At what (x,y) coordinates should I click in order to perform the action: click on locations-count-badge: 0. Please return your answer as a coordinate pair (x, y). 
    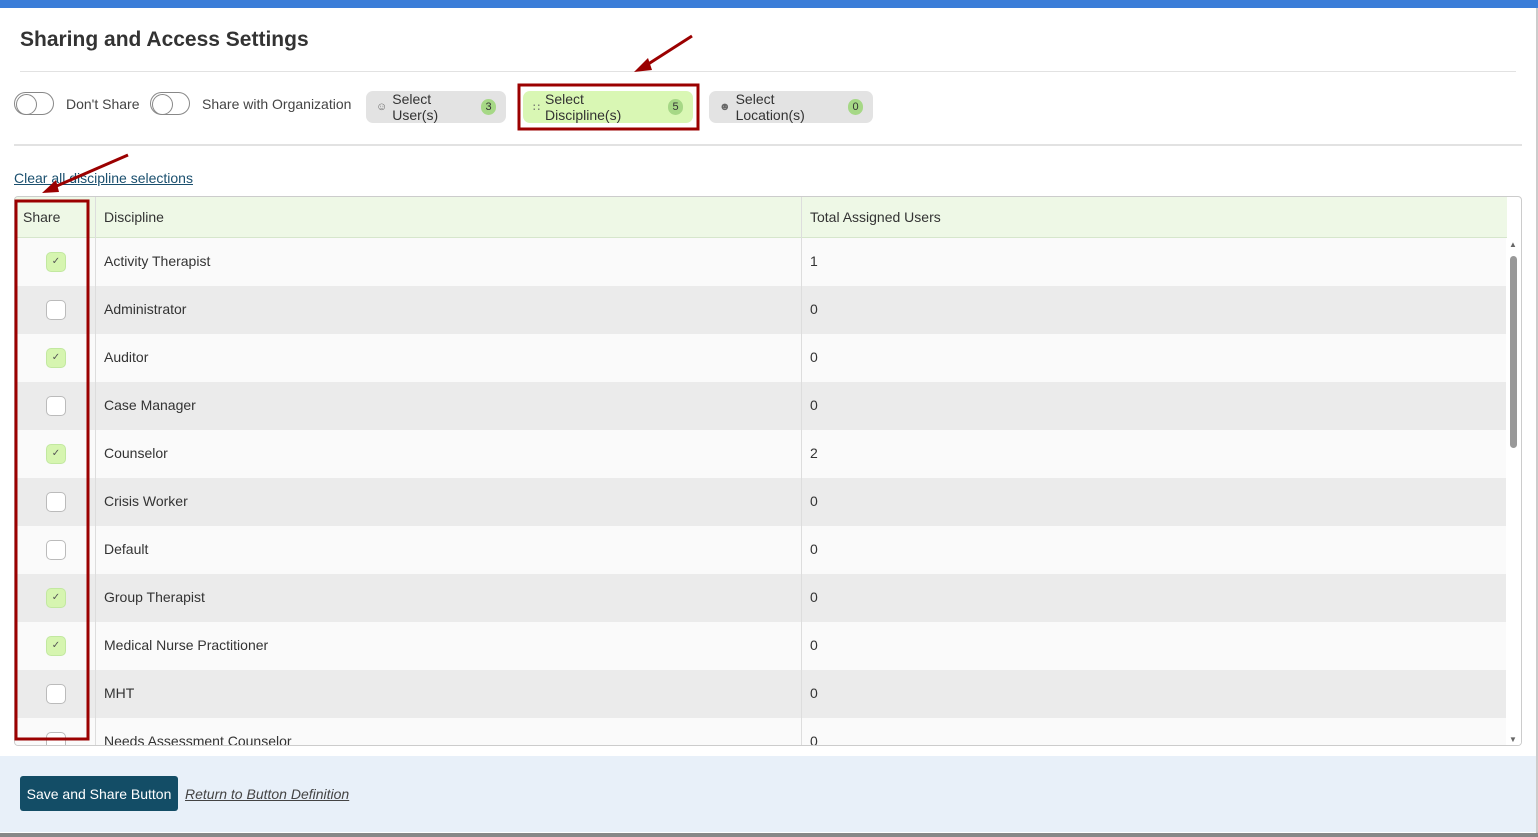
    Looking at the image, I should click on (855, 107).